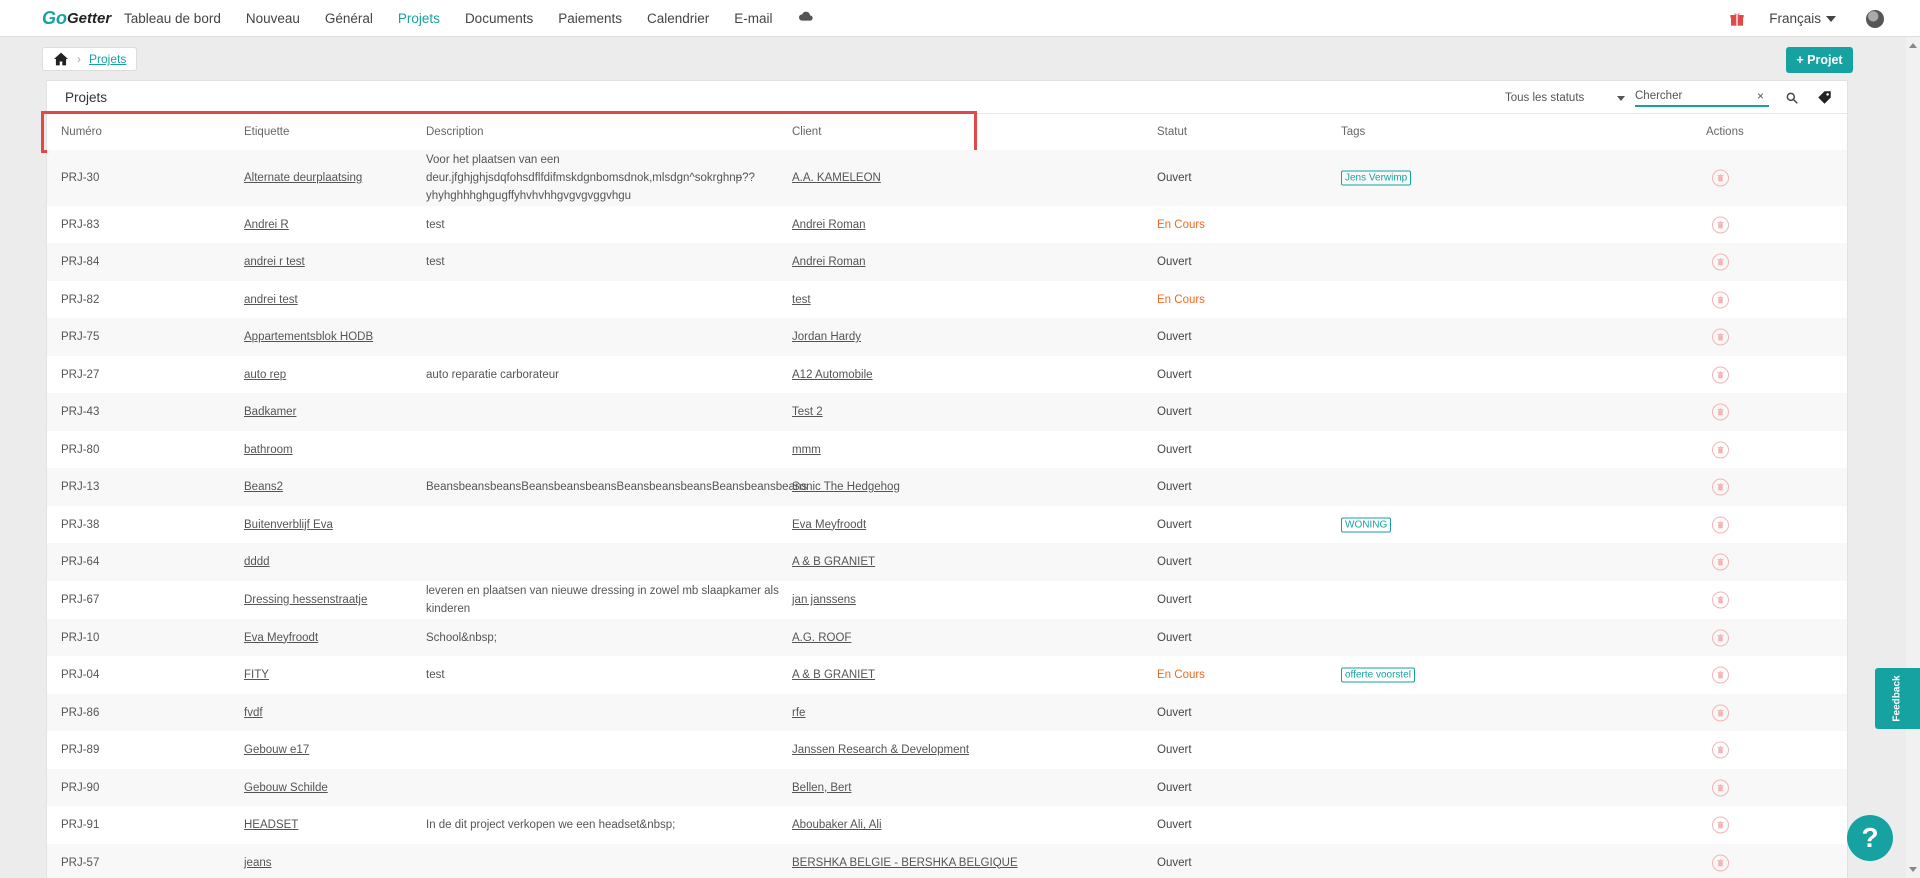  I want to click on search-icon, so click(1792, 98).